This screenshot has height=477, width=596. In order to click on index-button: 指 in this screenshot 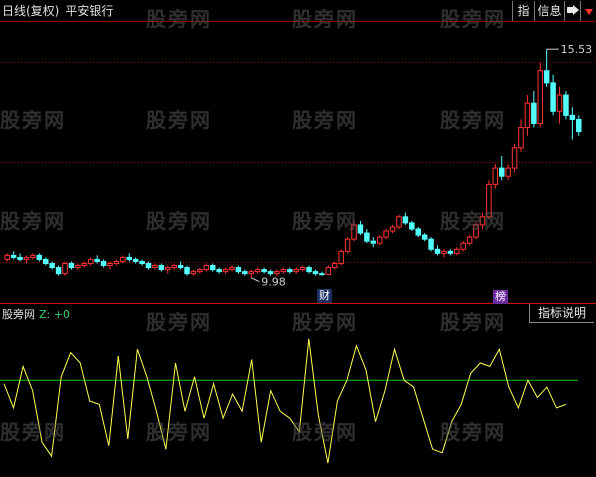, I will do `click(523, 11)`.